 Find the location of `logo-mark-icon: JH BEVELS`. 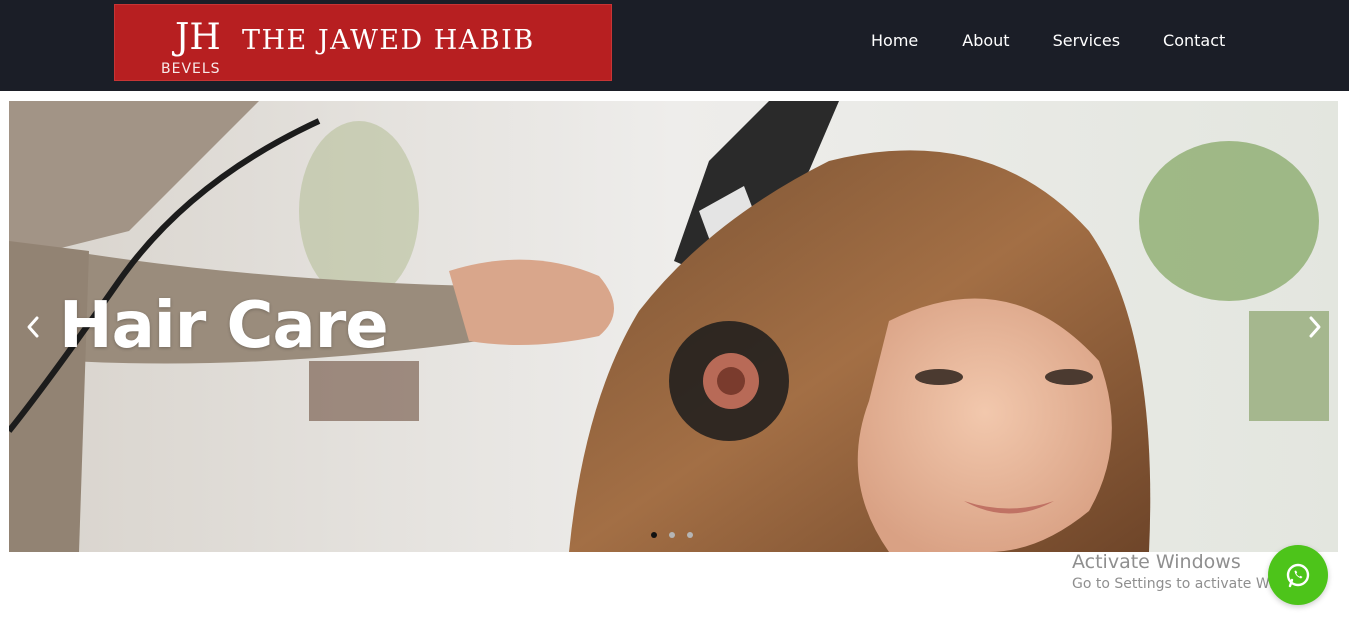

logo-mark-icon: JH BEVELS is located at coordinates (191, 47).